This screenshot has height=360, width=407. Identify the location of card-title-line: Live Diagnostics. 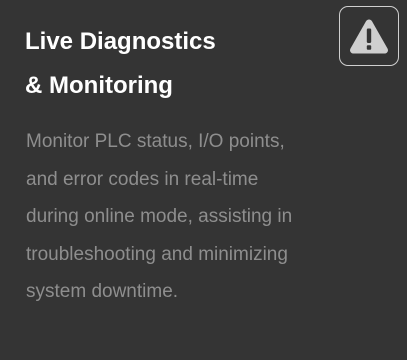
(120, 41).